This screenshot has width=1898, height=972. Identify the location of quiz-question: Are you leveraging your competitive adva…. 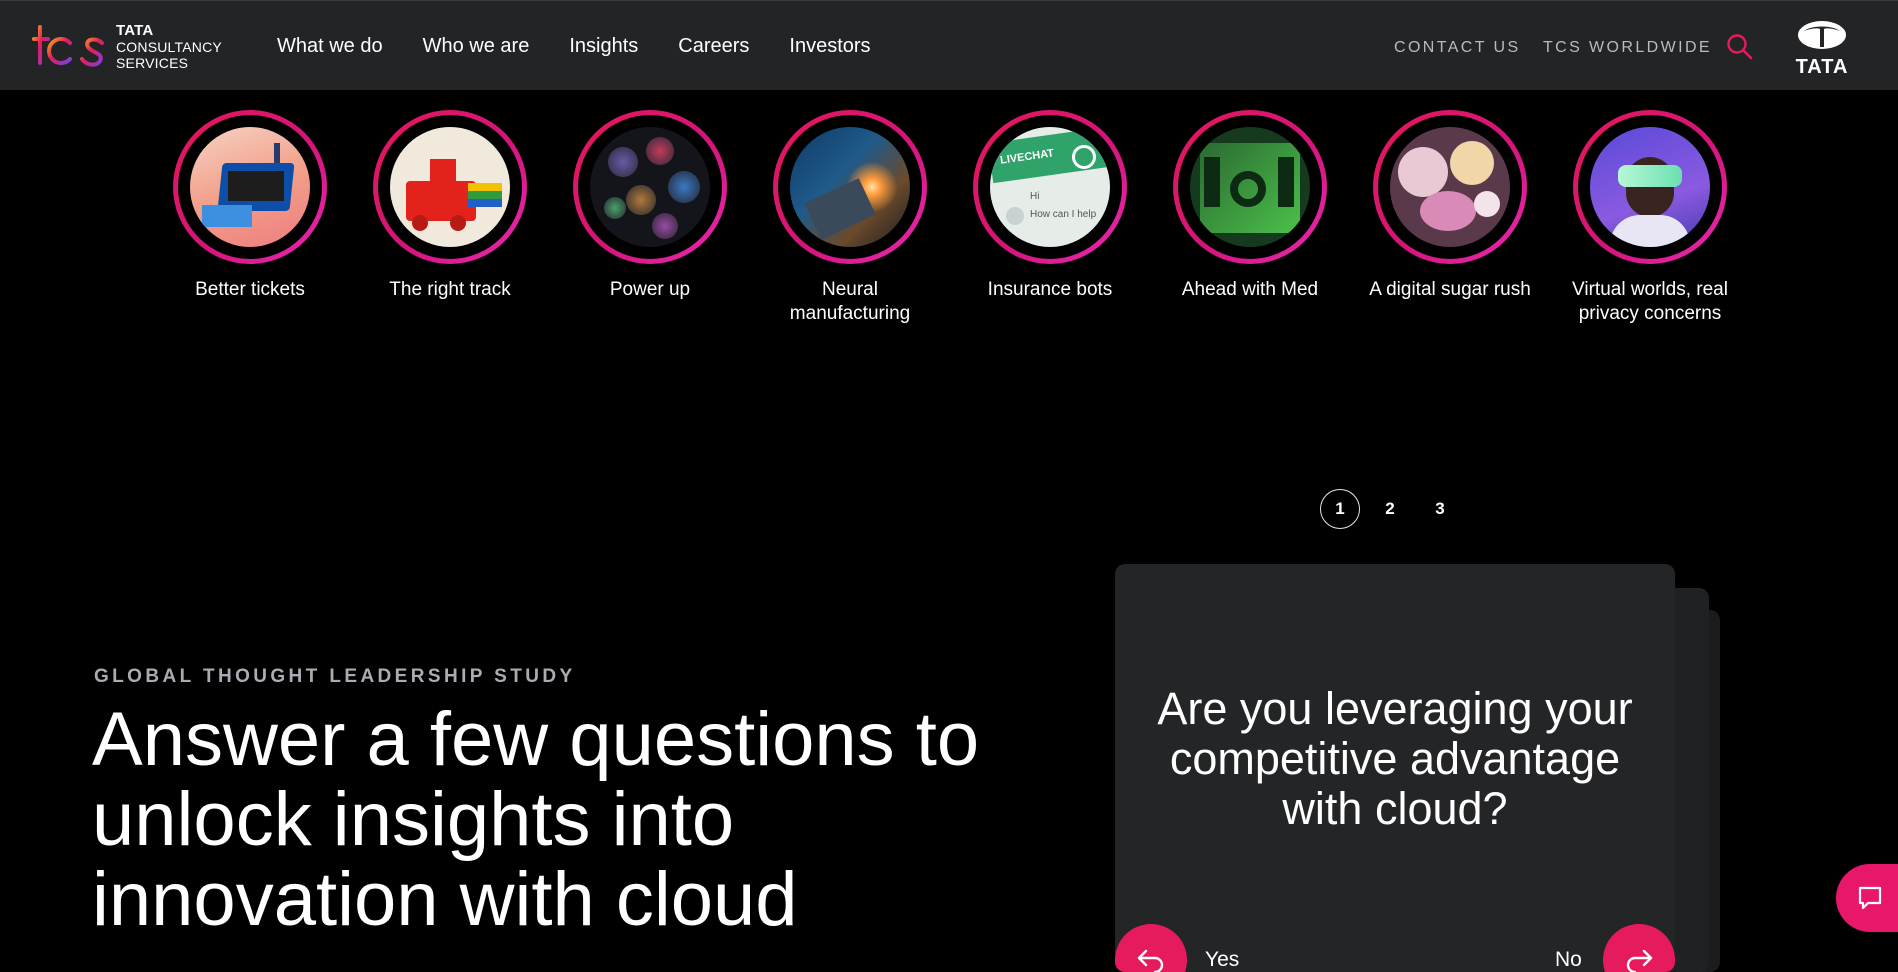
(1395, 758).